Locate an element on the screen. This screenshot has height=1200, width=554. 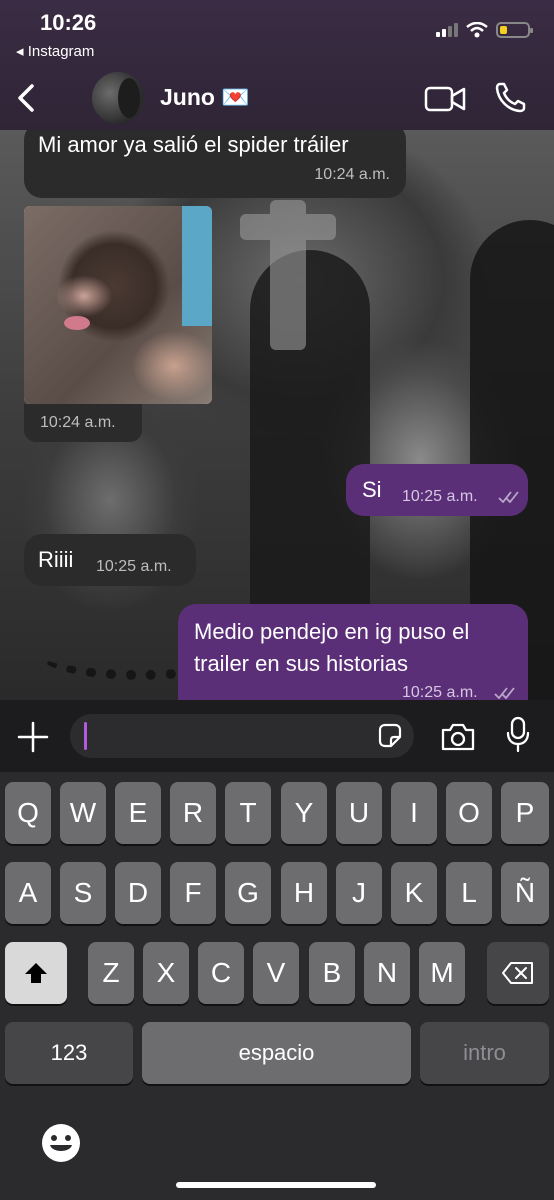
shift-icon is located at coordinates (36, 973).